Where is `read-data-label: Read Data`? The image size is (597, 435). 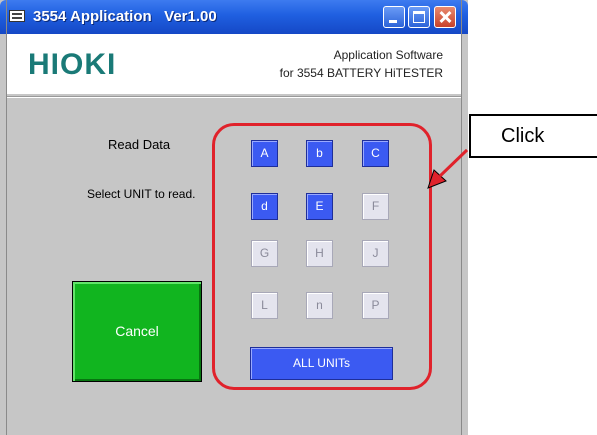
read-data-label: Read Data is located at coordinates (139, 144).